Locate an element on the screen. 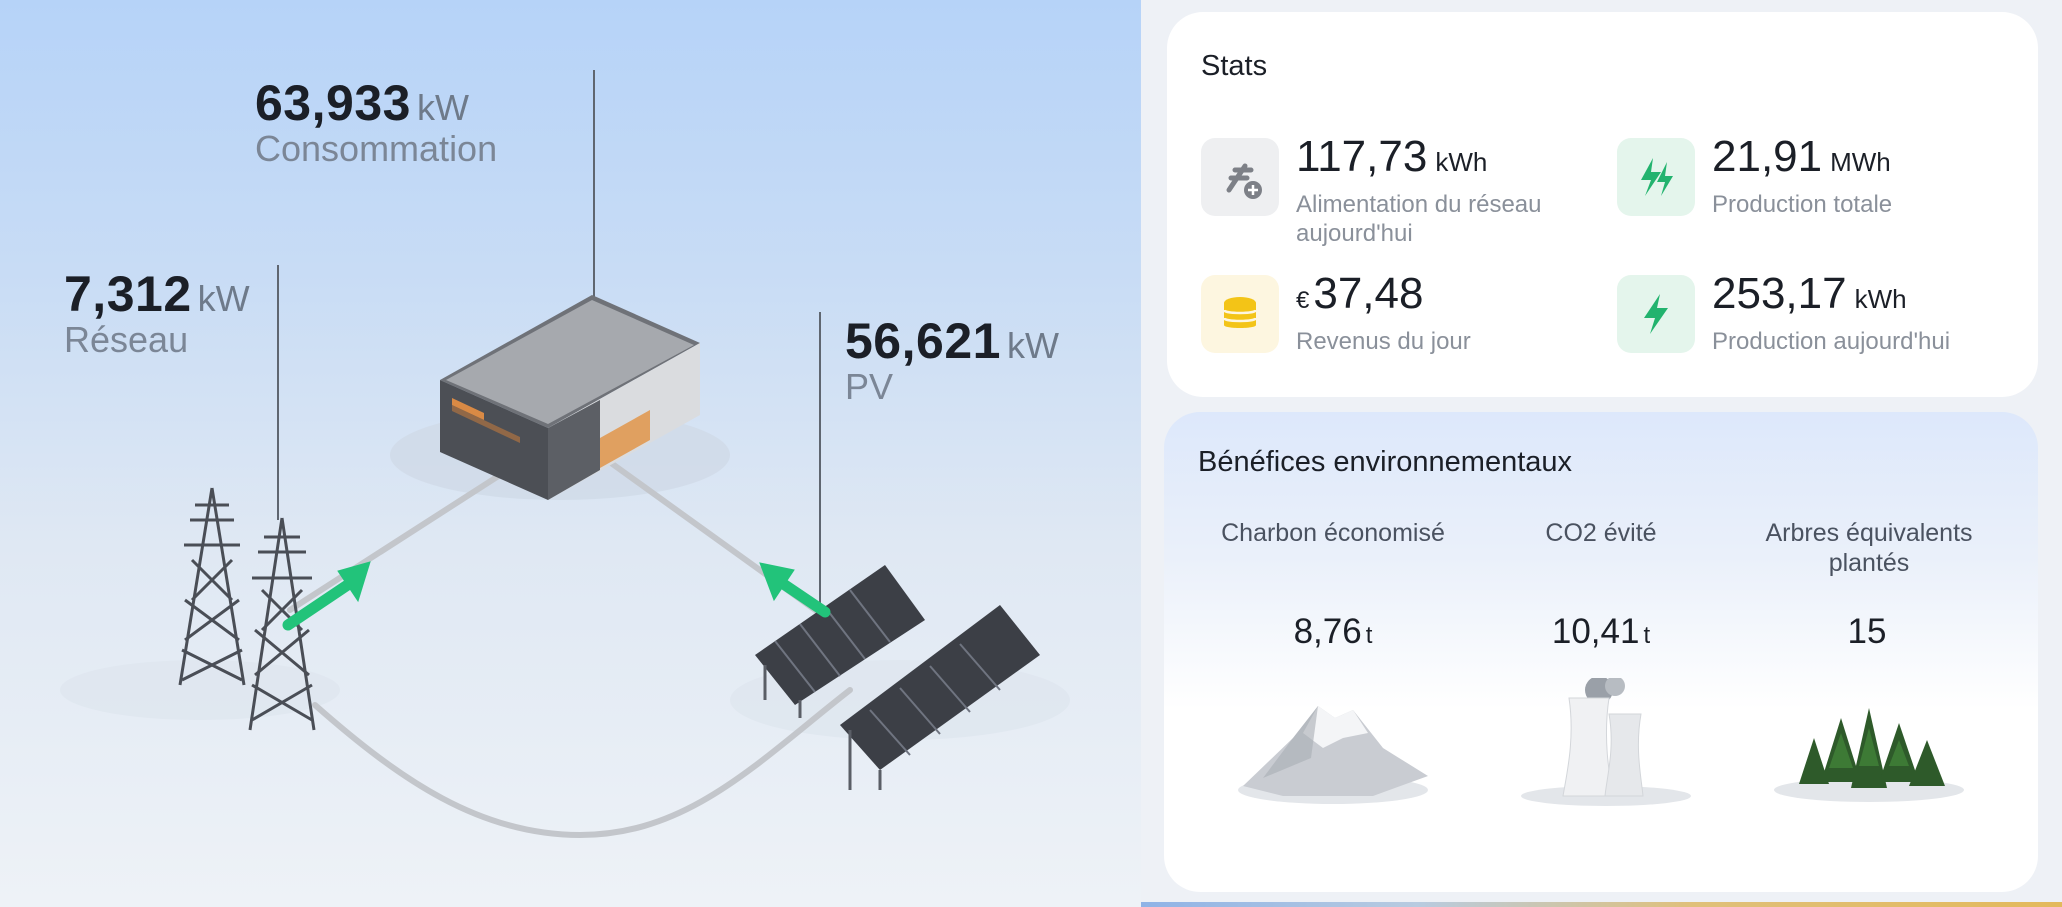 Image resolution: width=2062 pixels, height=907 pixels. consumption-value: 63,933 is located at coordinates (333, 103).